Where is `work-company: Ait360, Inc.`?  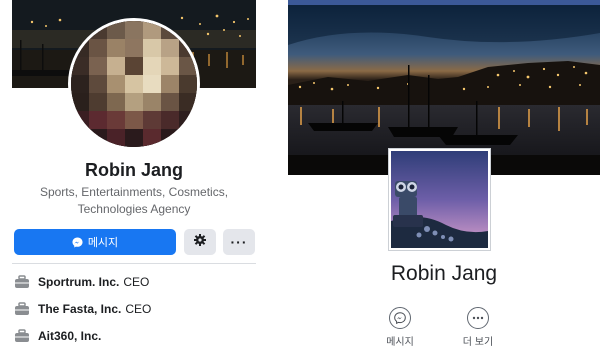
work-company: Ait360, Inc. is located at coordinates (69, 336).